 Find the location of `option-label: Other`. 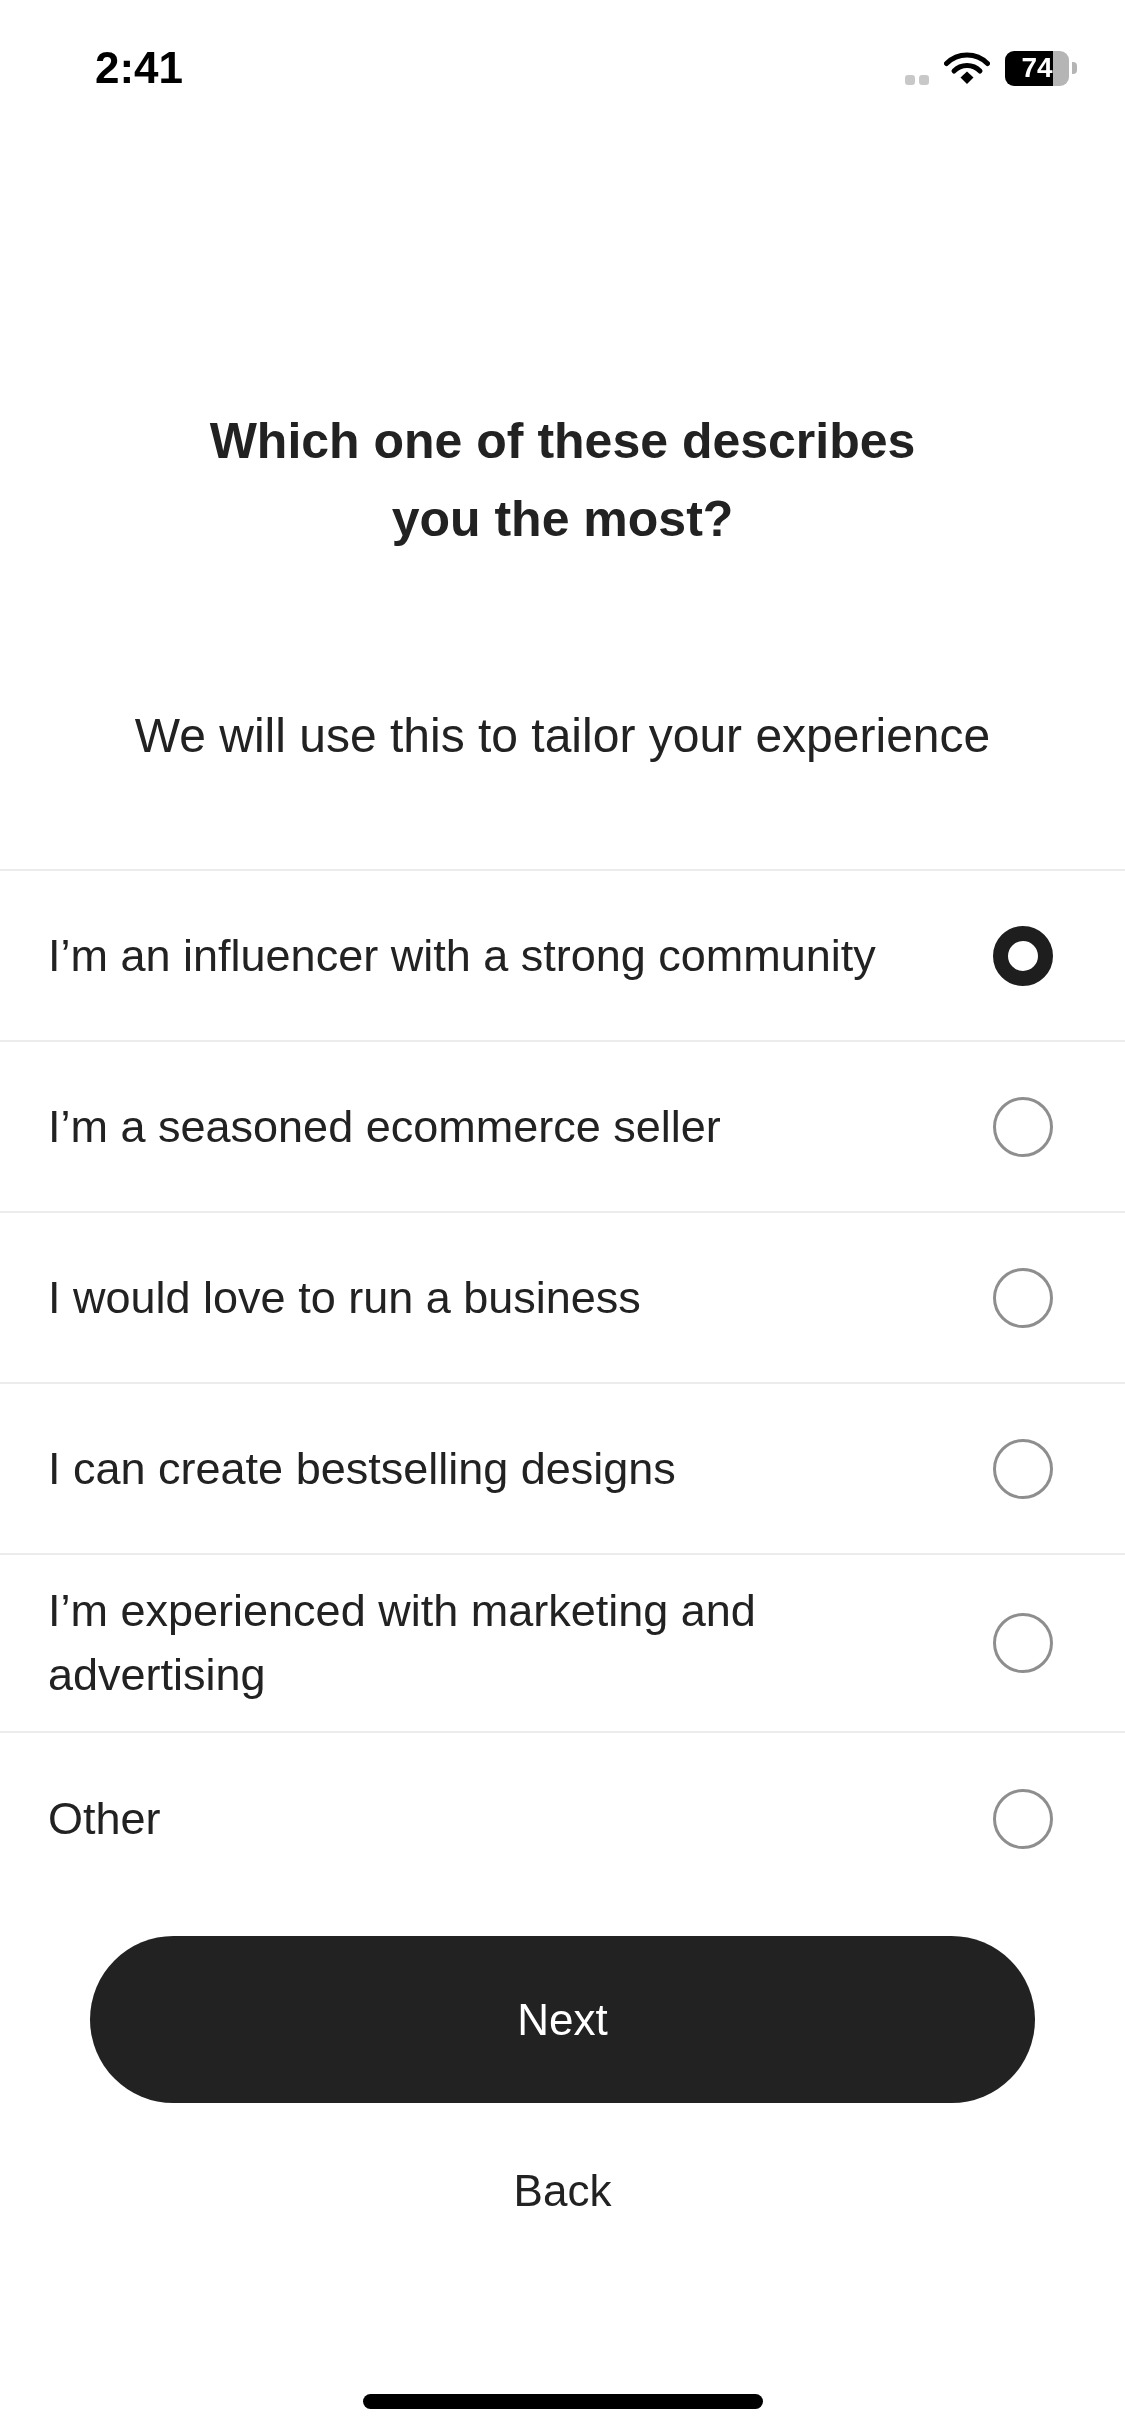

option-label: Other is located at coordinates (104, 1818).